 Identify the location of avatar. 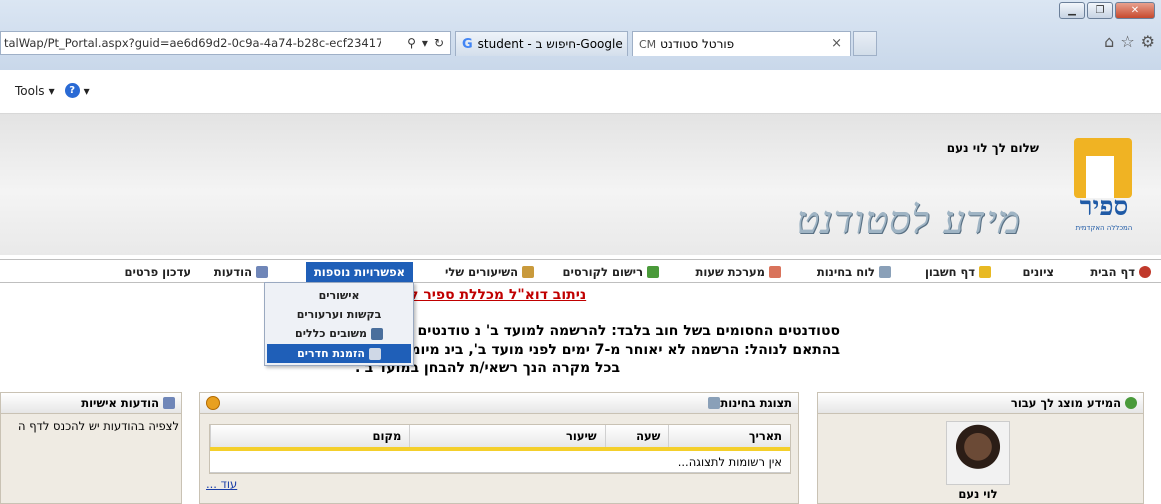
(978, 453).